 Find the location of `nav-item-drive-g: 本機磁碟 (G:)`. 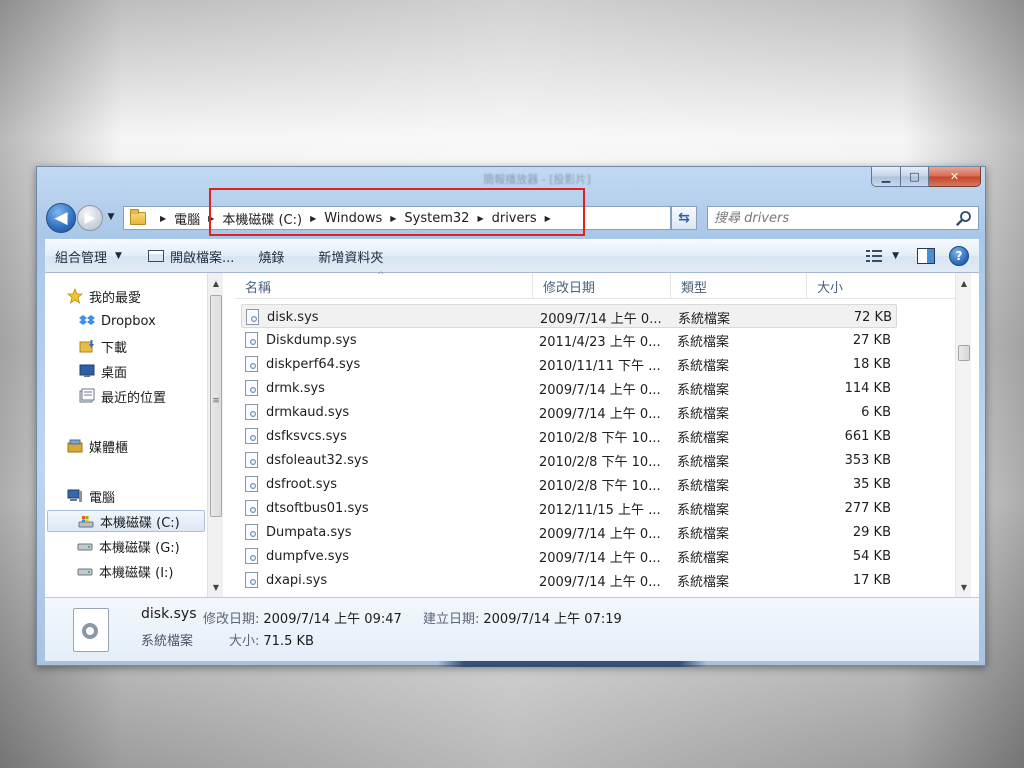

nav-item-drive-g: 本機磁碟 (G:) is located at coordinates (125, 546).